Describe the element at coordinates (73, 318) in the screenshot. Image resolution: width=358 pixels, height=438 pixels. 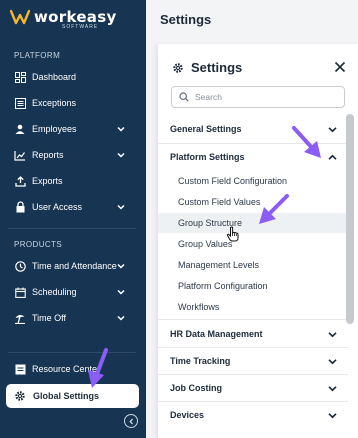
I see `sidebar-item-time-off: Time Off` at that location.